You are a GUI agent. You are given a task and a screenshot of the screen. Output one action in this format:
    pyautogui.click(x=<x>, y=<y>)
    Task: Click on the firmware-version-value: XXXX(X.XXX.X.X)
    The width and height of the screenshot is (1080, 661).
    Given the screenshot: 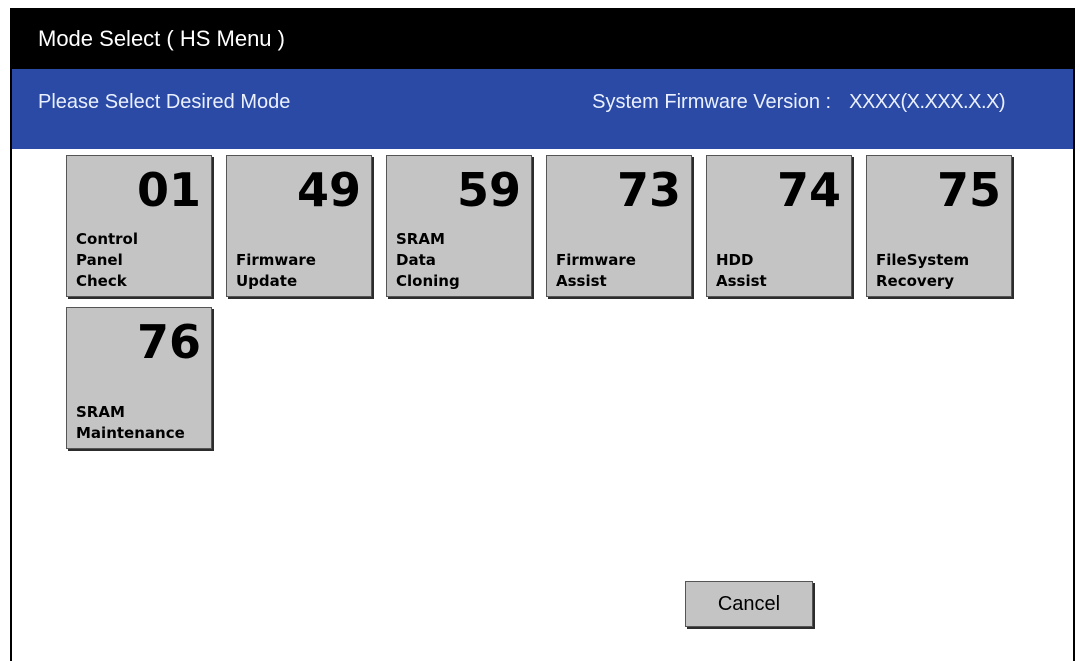 What is the action you would take?
    pyautogui.click(x=927, y=102)
    